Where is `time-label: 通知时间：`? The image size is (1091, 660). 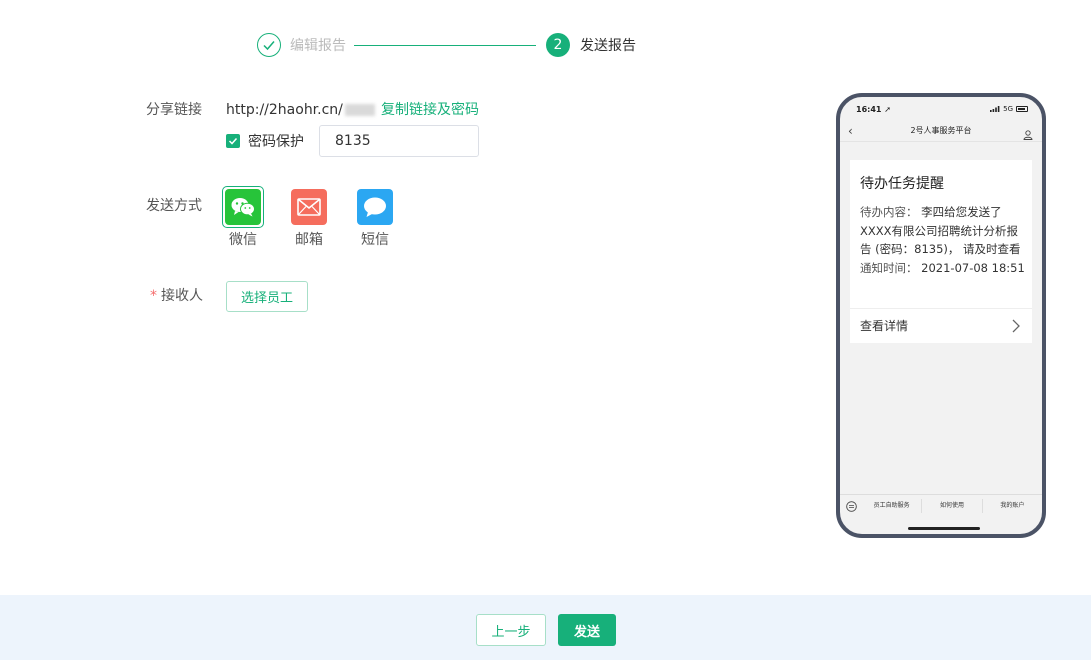
time-label: 通知时间： is located at coordinates (889, 267).